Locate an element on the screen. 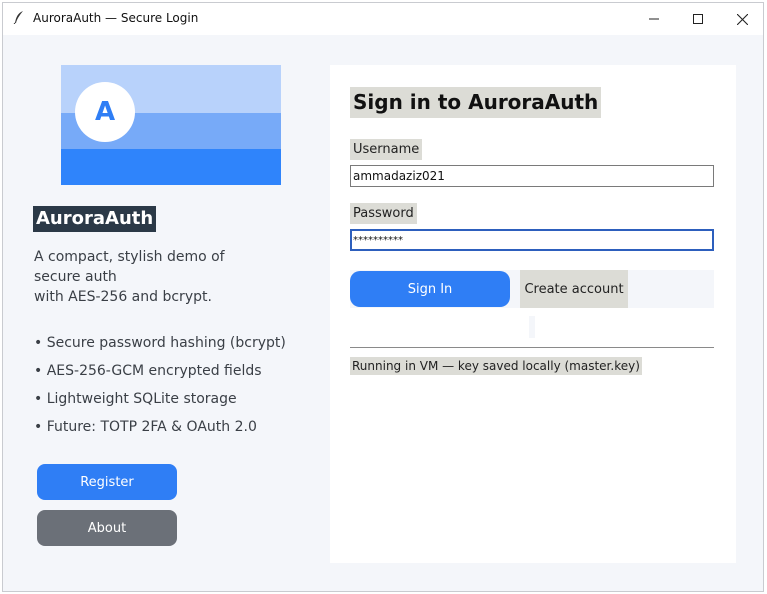 The width and height of the screenshot is (767, 594). window-title: AuroraAuth — Secure Login is located at coordinates (116, 18).